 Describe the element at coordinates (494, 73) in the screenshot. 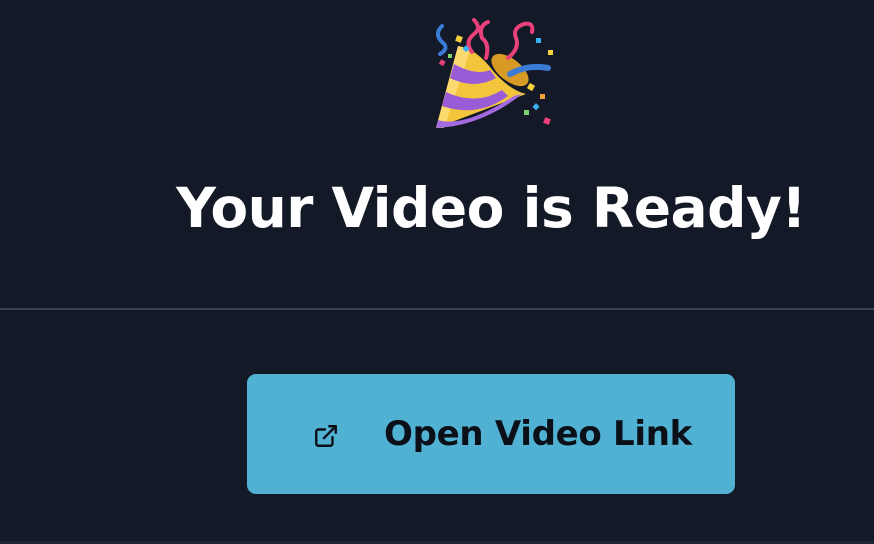

I see `party-popper-icon` at that location.